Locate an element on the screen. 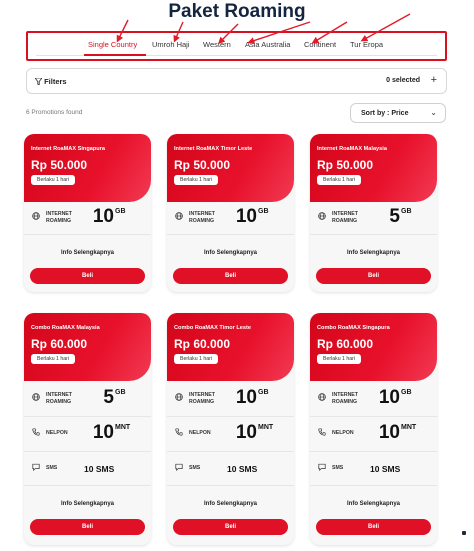 This screenshot has width=474, height=551. card-price: Rp 50.000 is located at coordinates (345, 165).